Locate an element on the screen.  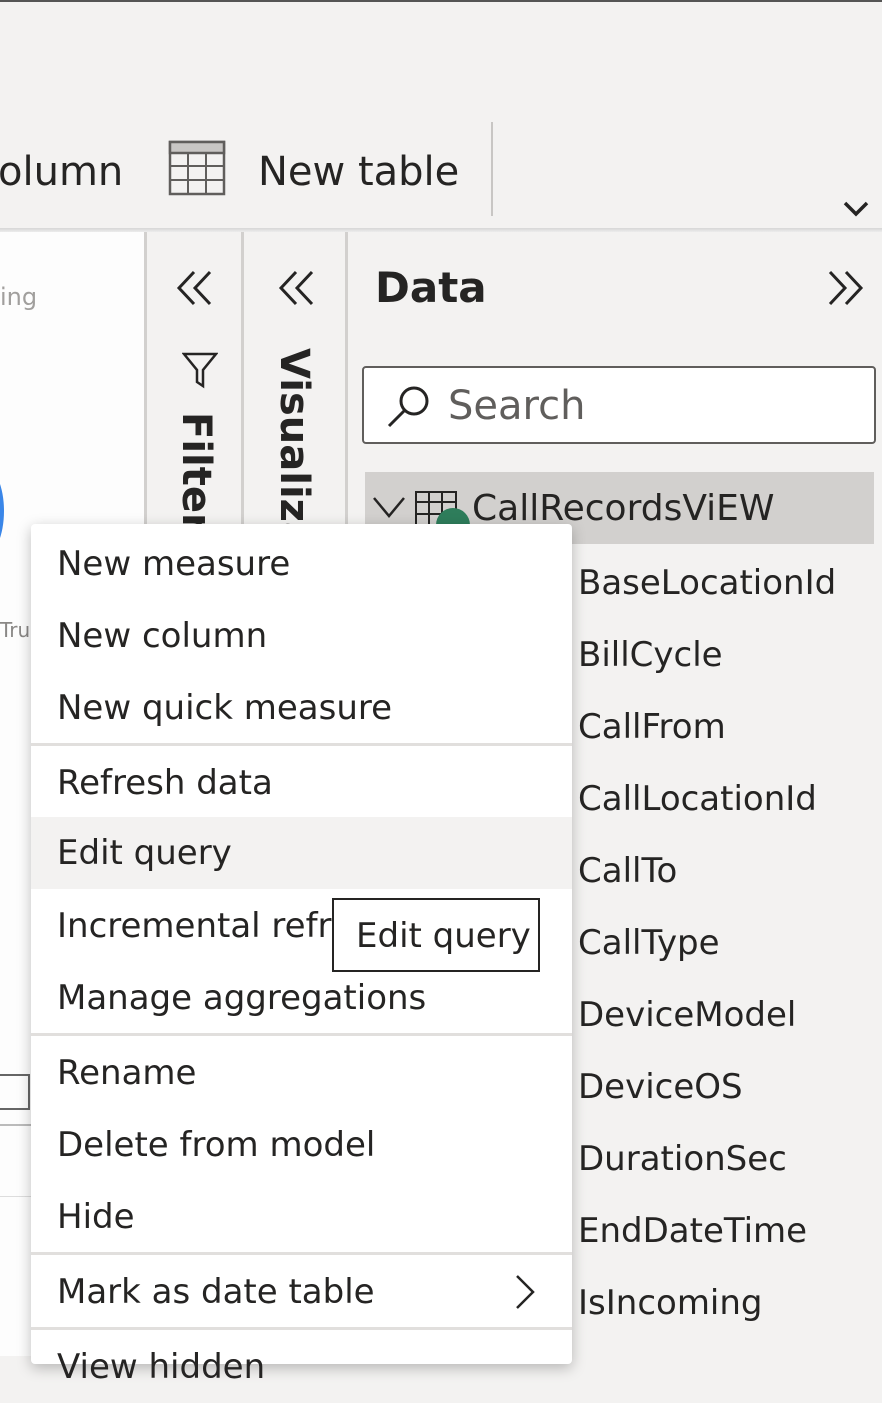
field-item: BillCycle is located at coordinates (650, 655).